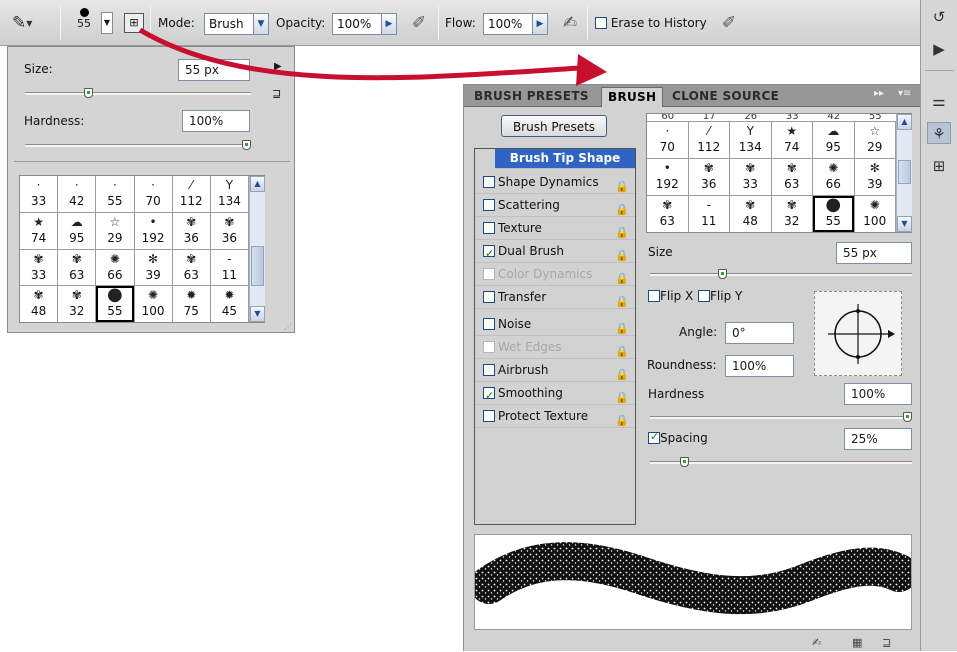 Image resolution: width=957 pixels, height=652 pixels. Describe the element at coordinates (555, 253) in the screenshot. I see `option-dual-brush: Dual Brush 🔒` at that location.